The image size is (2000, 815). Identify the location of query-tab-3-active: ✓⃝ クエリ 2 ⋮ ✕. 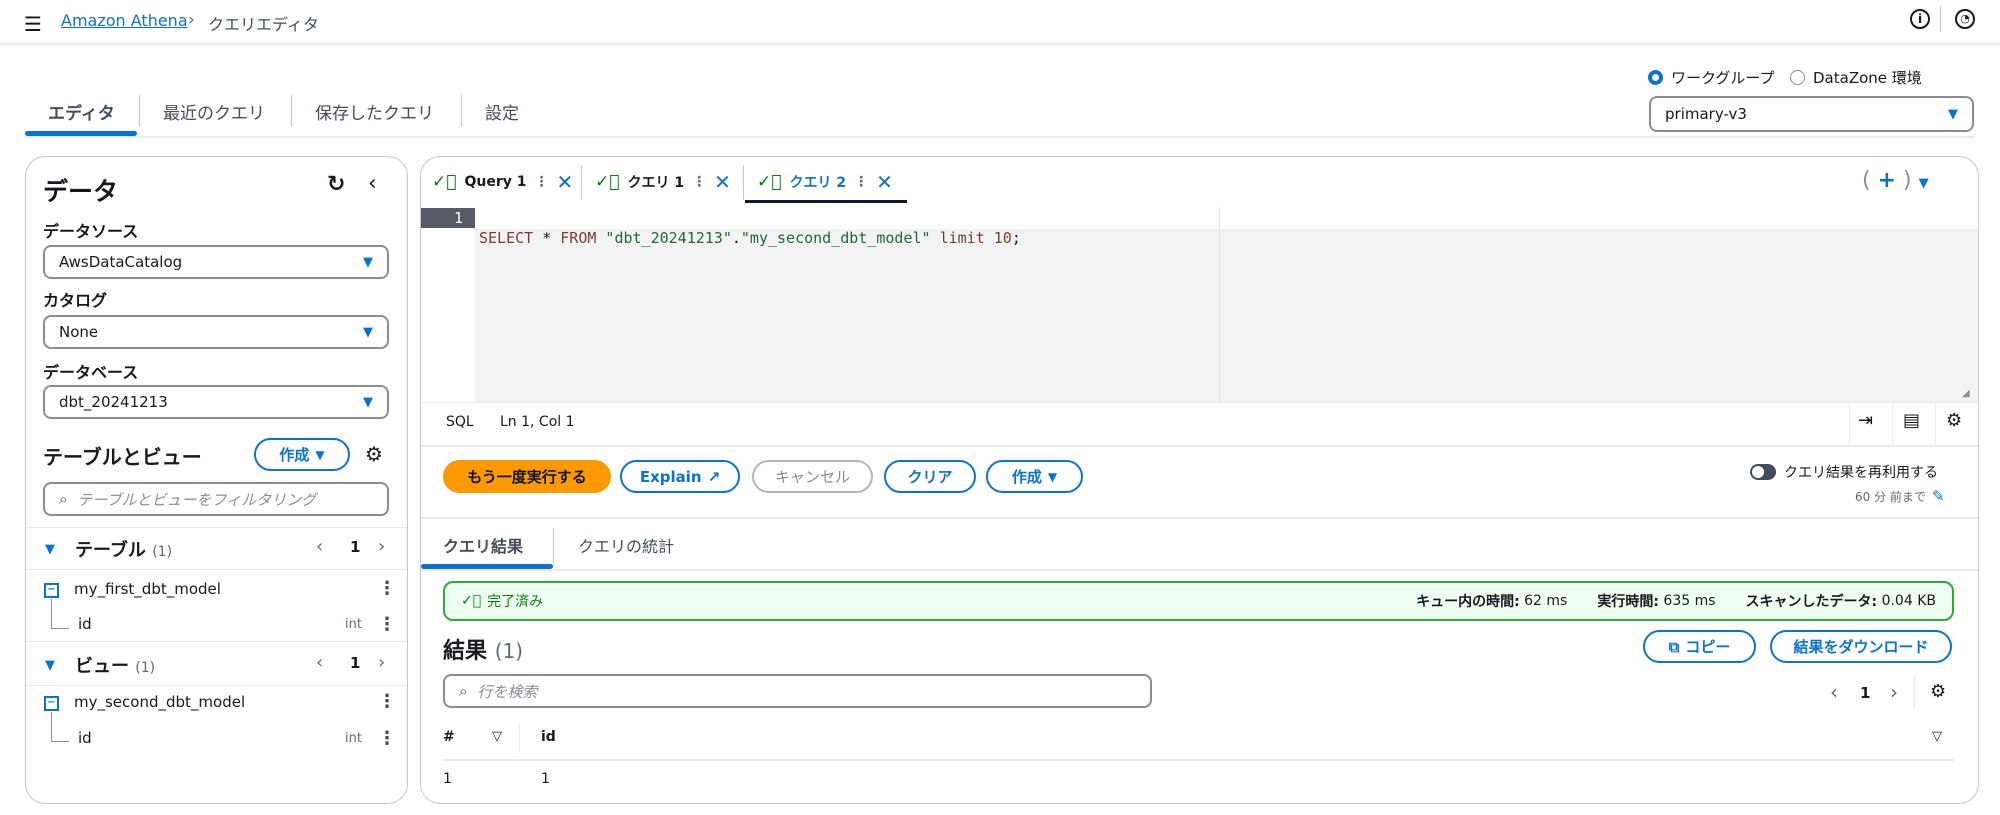
(825, 182).